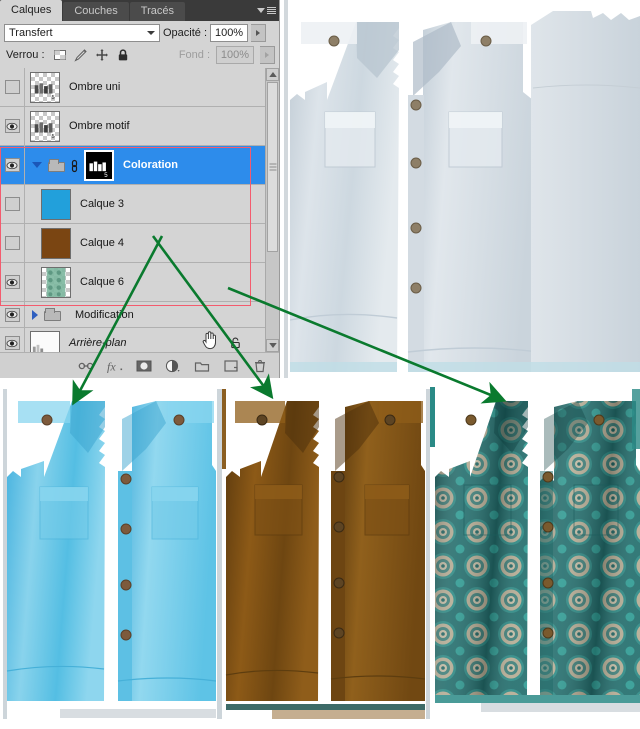 This screenshot has height=729, width=640. Describe the element at coordinates (132, 282) in the screenshot. I see `layer-row-calque-6: Calque 6` at that location.